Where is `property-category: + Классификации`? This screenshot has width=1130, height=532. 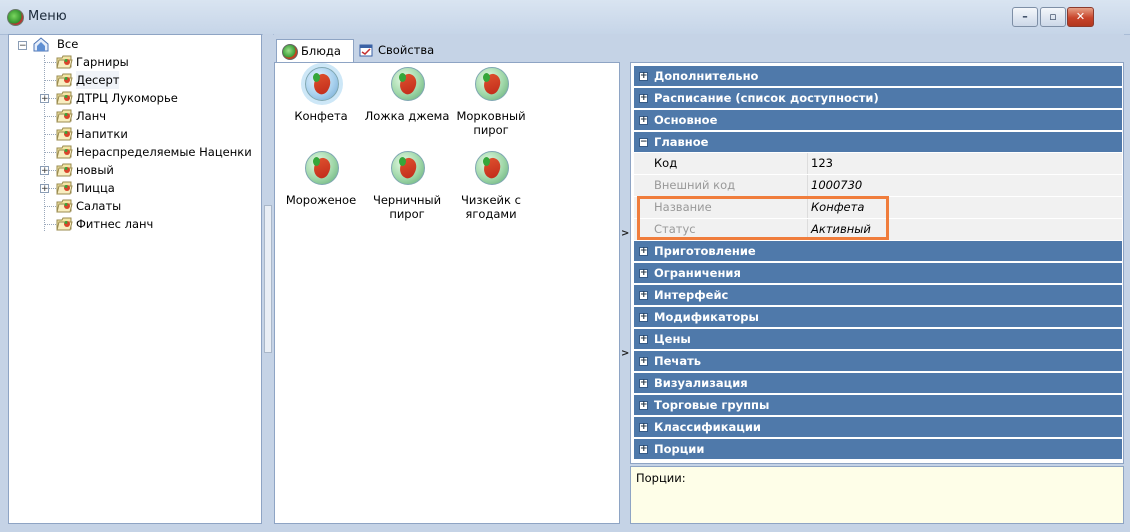 property-category: + Классификации is located at coordinates (878, 427).